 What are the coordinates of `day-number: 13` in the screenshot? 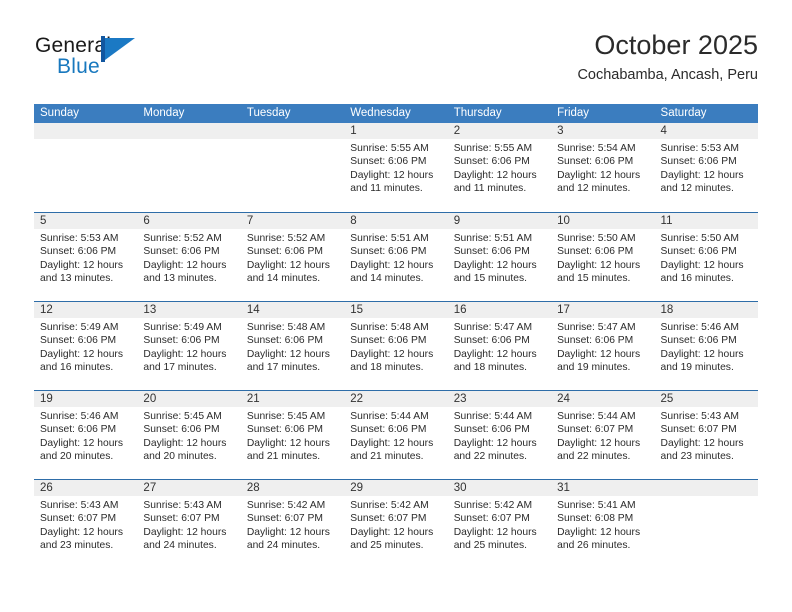 It's located at (189, 310).